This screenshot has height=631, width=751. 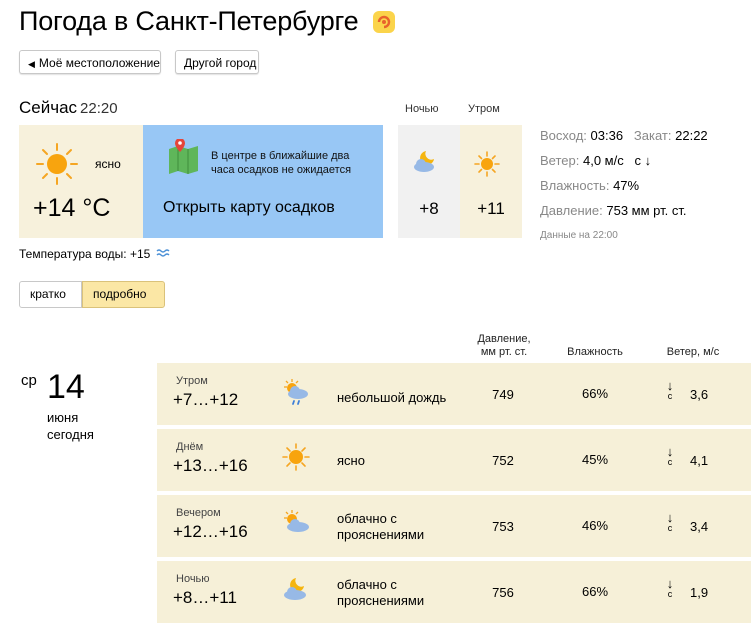 What do you see at coordinates (108, 164) in the screenshot?
I see `current-condition: ясно` at bounding box center [108, 164].